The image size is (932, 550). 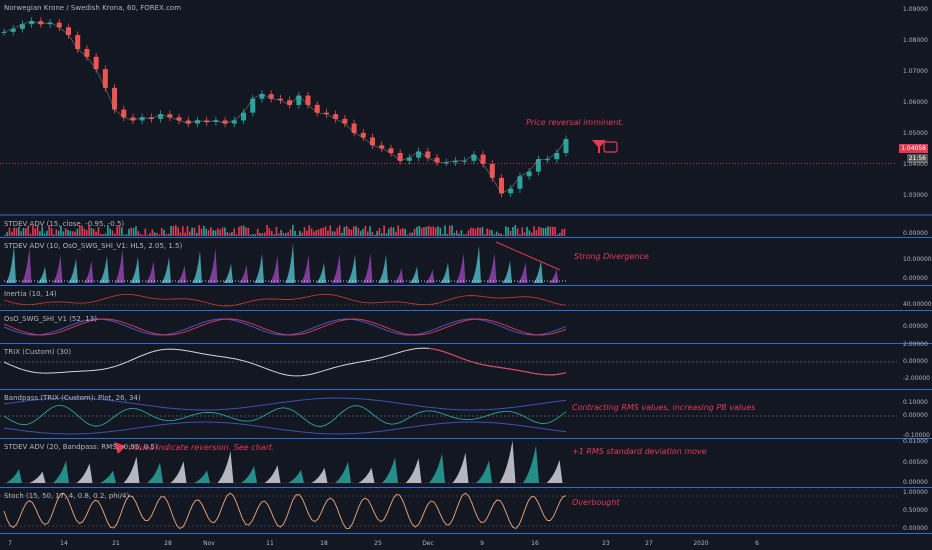 I want to click on inertia-line, so click(x=285, y=300).